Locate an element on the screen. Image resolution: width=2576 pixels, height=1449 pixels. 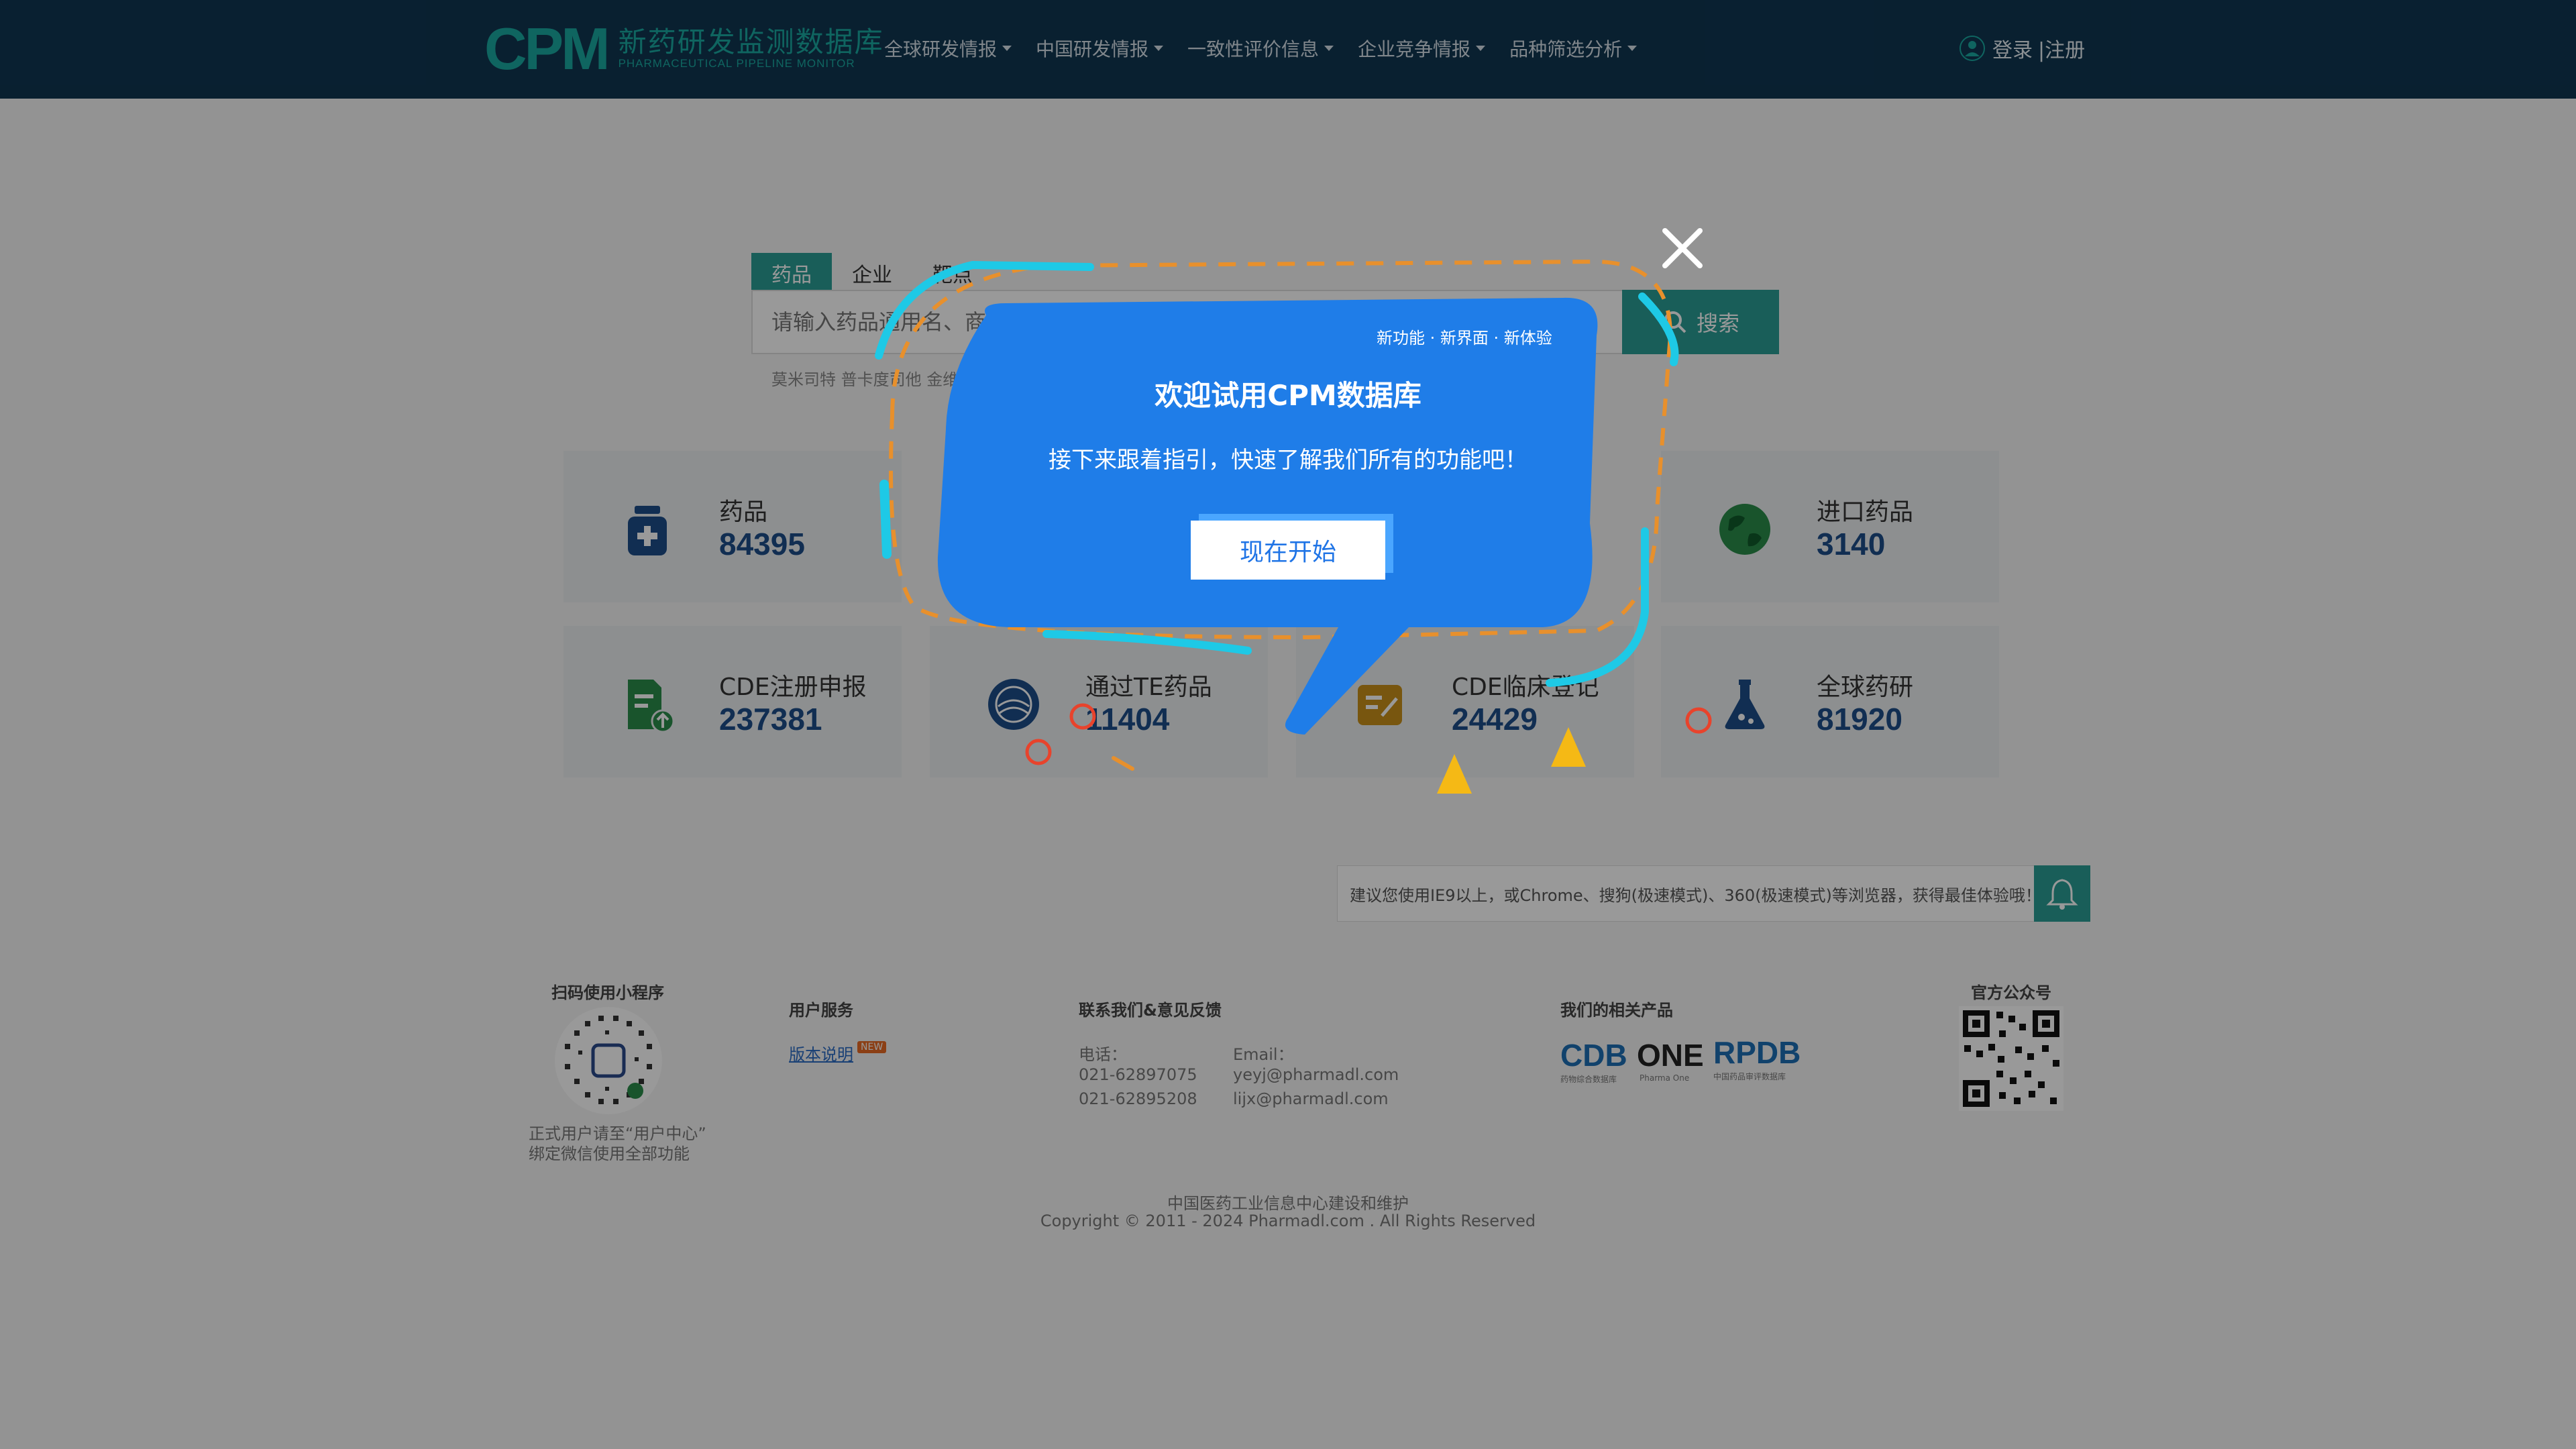
welcome-guide-graphic is located at coordinates (1293, 526).